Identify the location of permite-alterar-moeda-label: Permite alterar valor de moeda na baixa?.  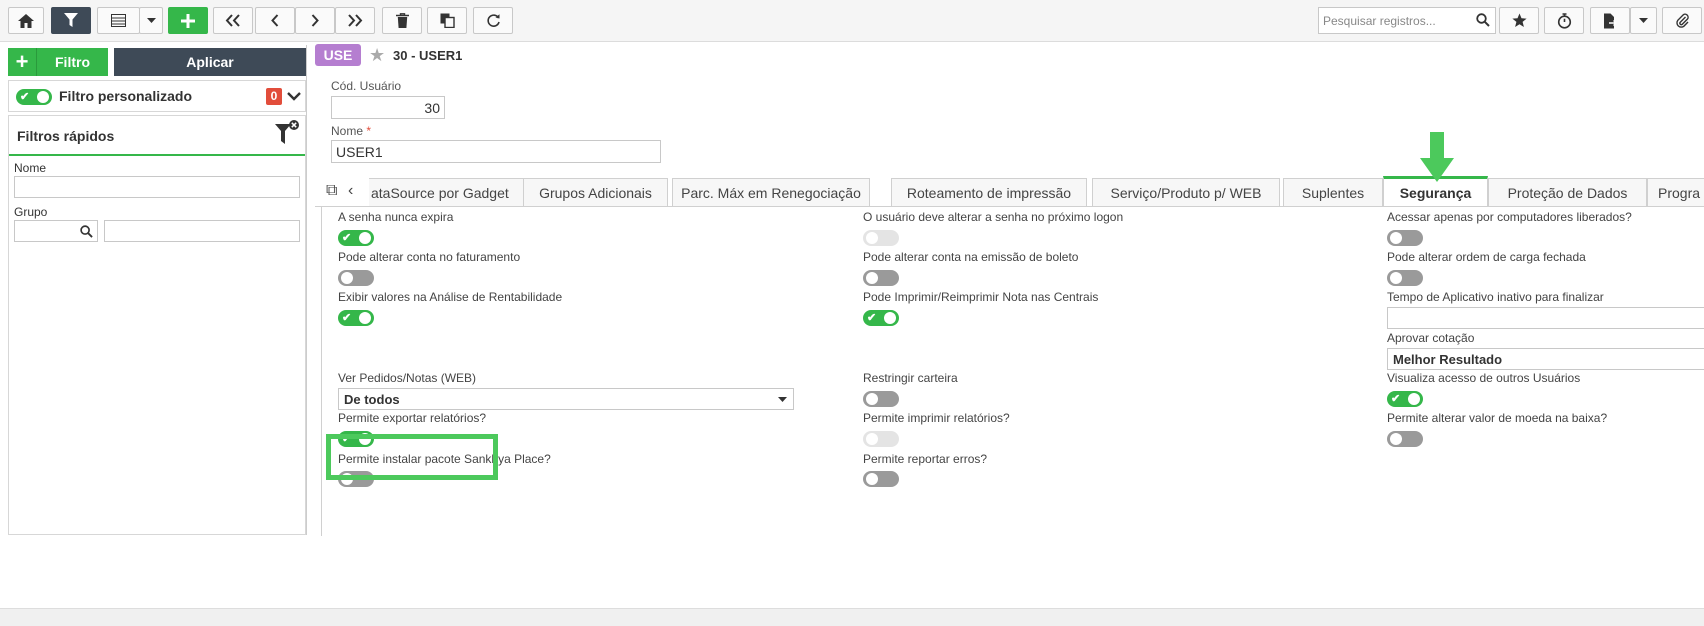
(1497, 418).